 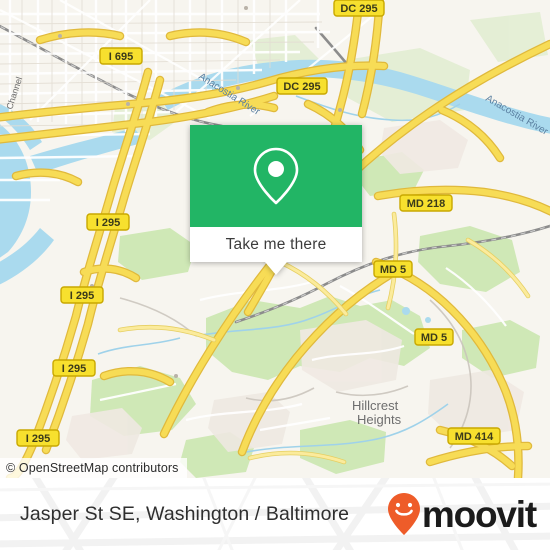 I want to click on map-pin-icon, so click(x=276, y=176).